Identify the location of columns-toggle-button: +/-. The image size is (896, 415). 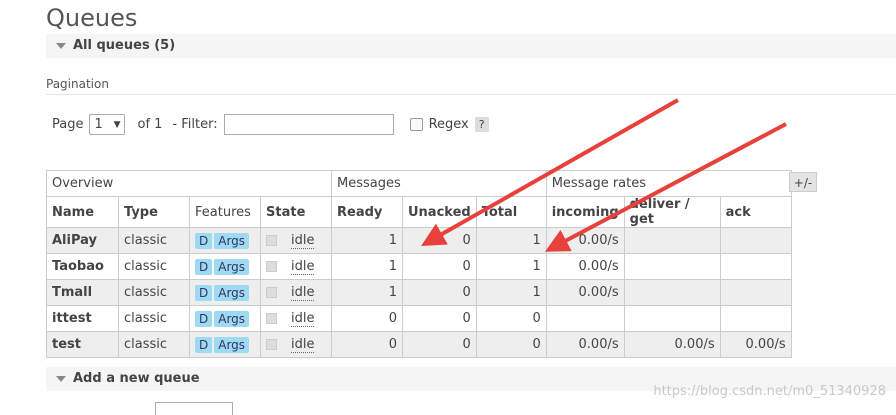
(803, 182).